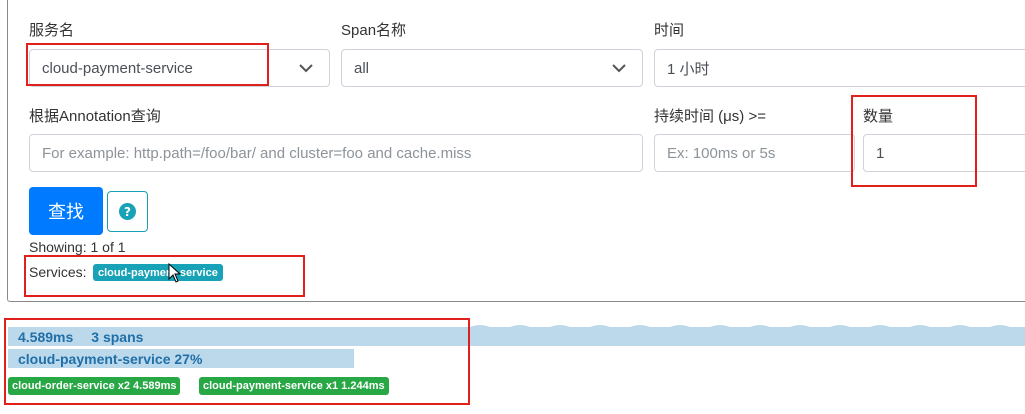 The image size is (1025, 414). Describe the element at coordinates (669, 30) in the screenshot. I see `time-label: 时间` at that location.